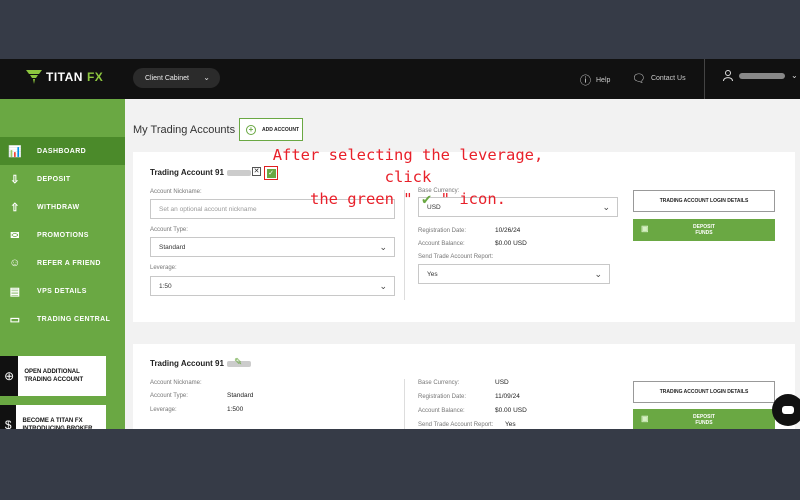 This screenshot has width=800, height=500. What do you see at coordinates (473, 199) in the screenshot?
I see `annotation-text: " icon.` at bounding box center [473, 199].